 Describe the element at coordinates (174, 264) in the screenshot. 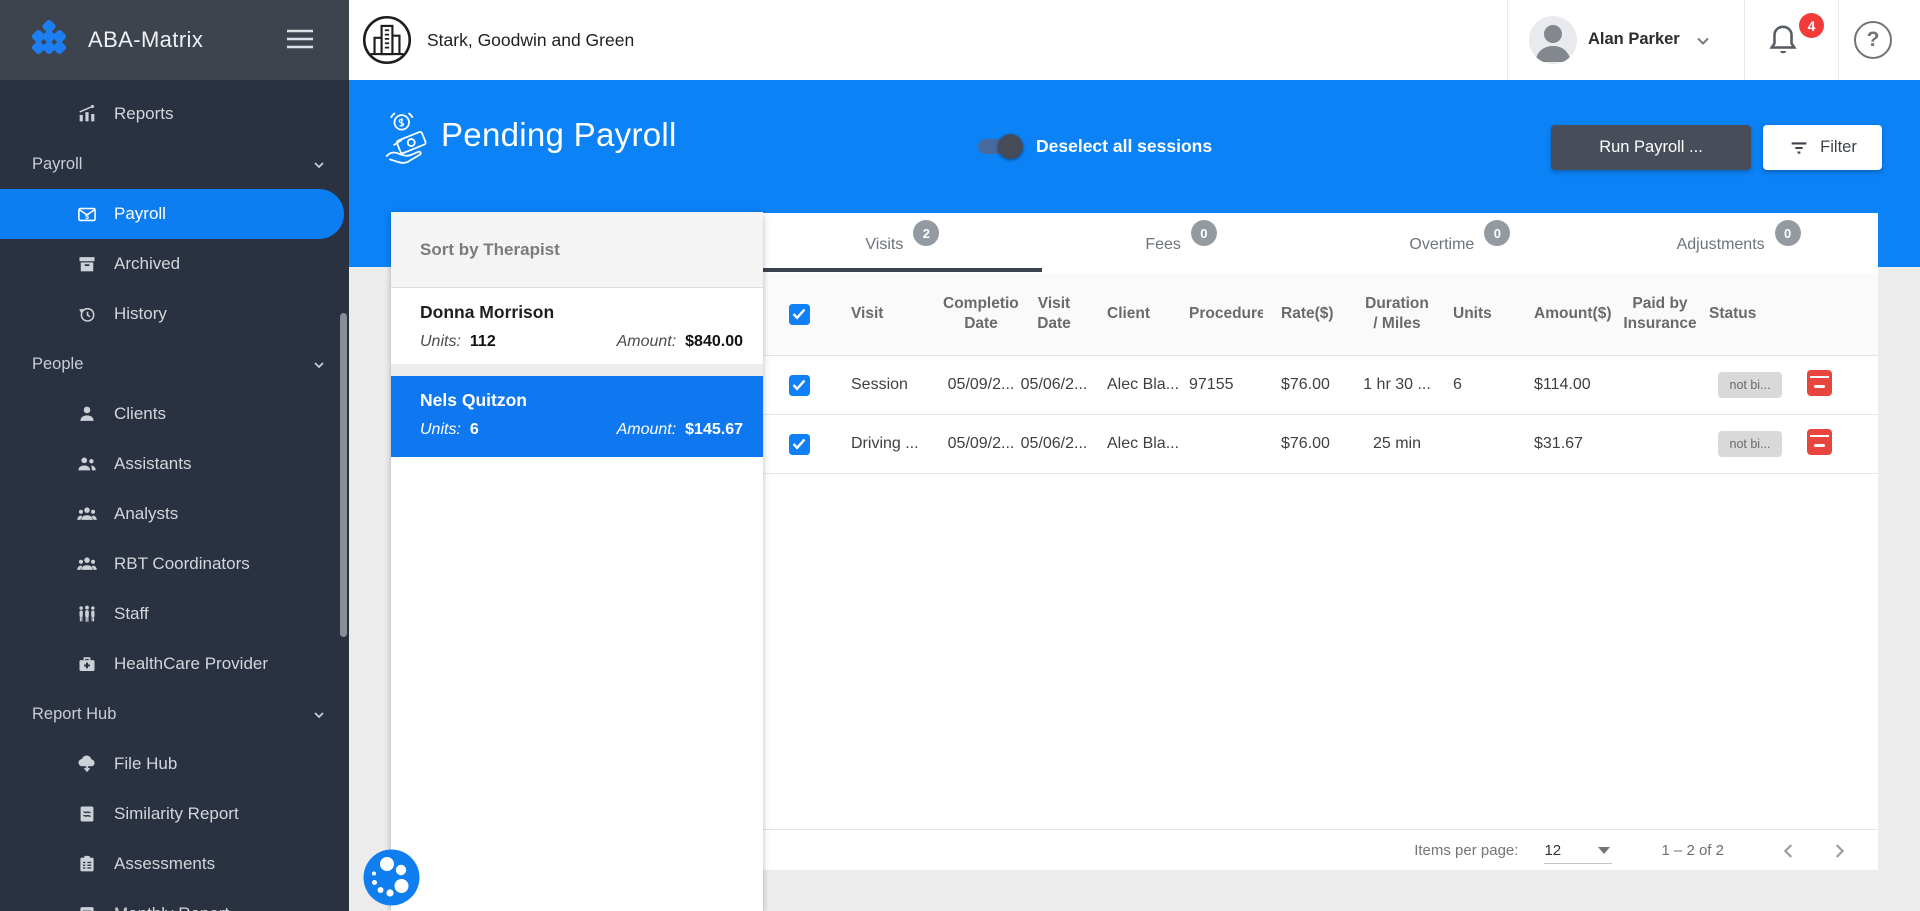

I see `sidebar-item-archived: Archived` at that location.